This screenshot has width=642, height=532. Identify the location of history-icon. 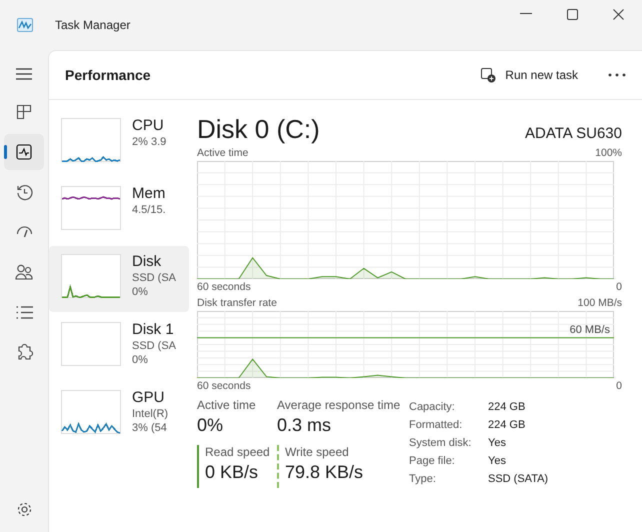
(24, 192).